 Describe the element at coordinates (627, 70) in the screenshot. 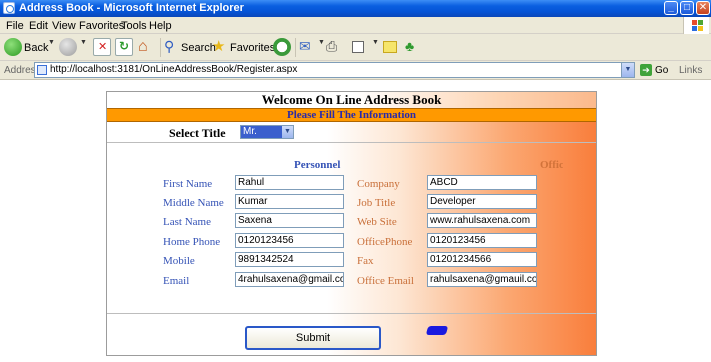

I see `address-dropdown-icon: ▼` at that location.